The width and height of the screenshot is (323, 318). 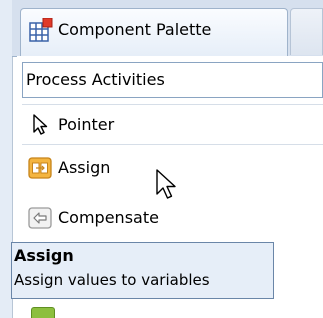 I want to click on palette-item-label: Pointer, so click(x=86, y=124).